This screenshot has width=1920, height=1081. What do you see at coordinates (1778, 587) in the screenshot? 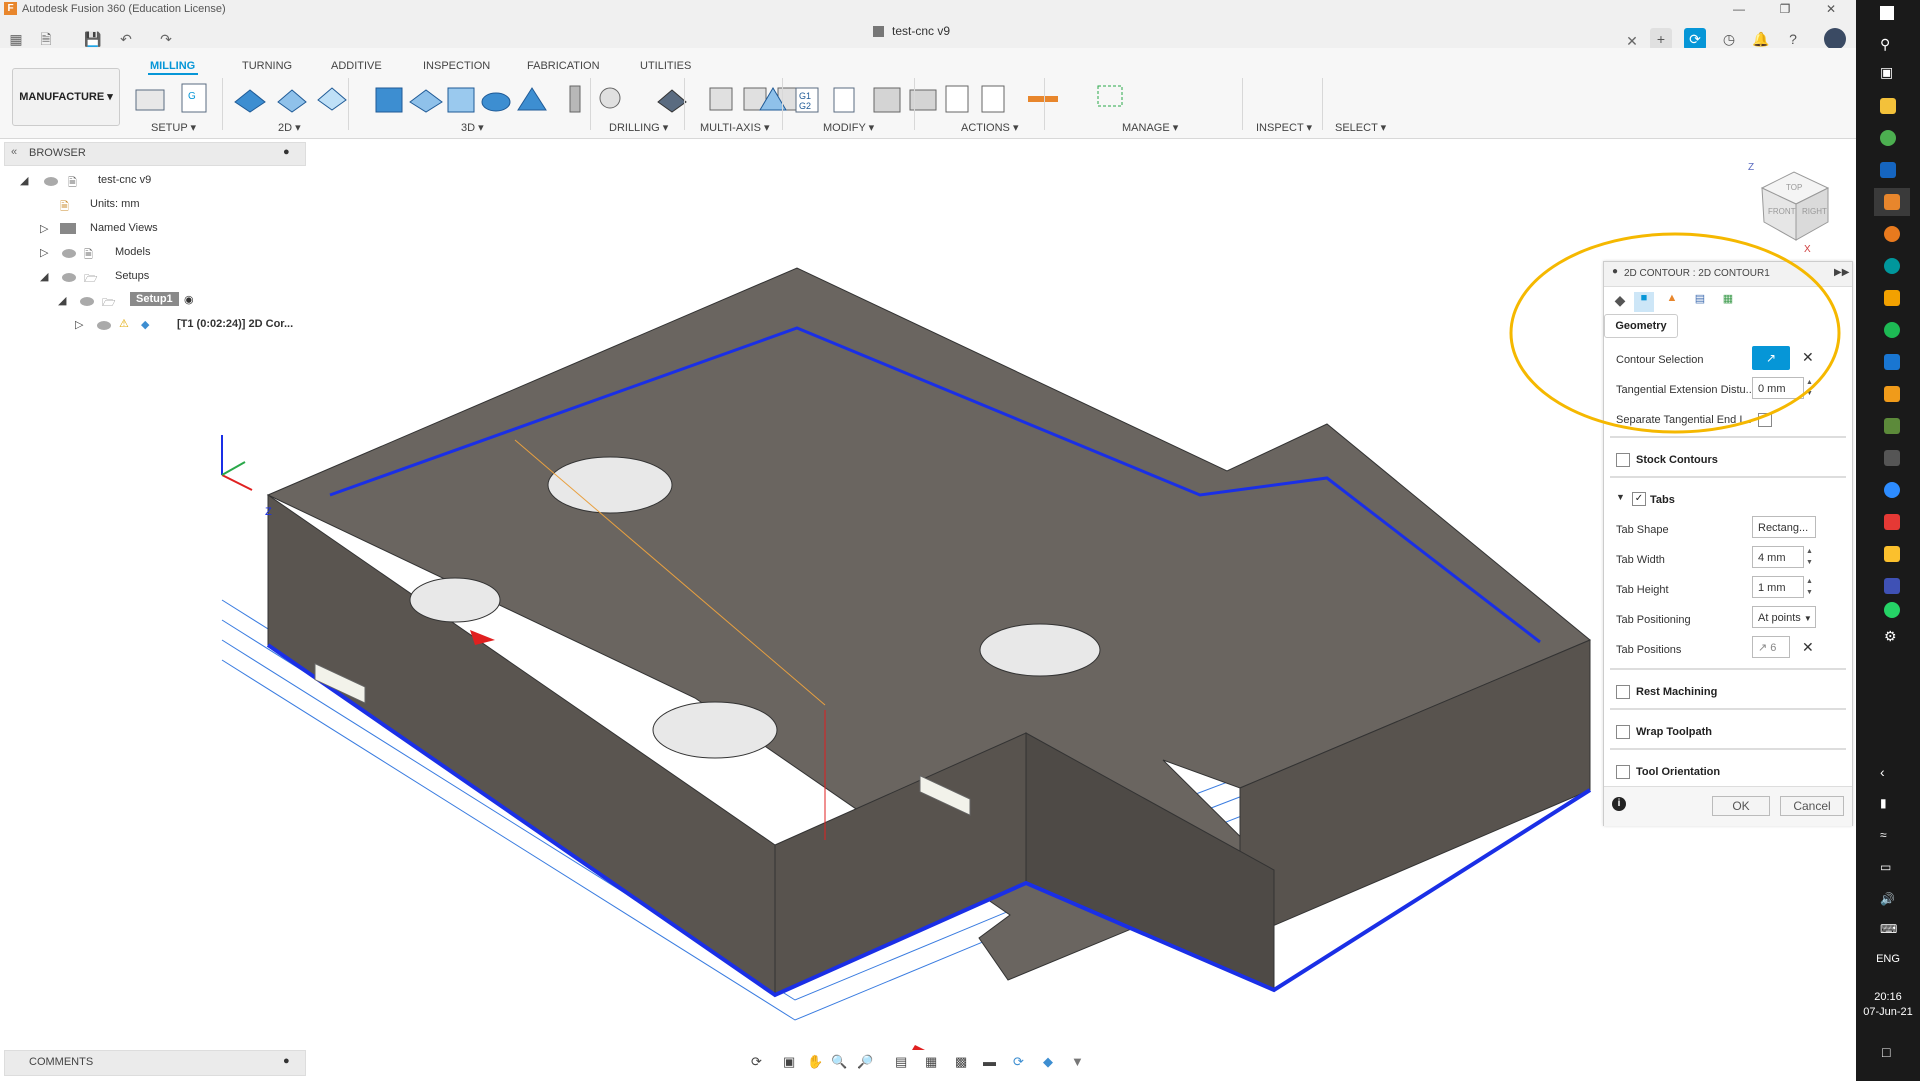
I see `tab-height-input: 1 mm` at bounding box center [1778, 587].